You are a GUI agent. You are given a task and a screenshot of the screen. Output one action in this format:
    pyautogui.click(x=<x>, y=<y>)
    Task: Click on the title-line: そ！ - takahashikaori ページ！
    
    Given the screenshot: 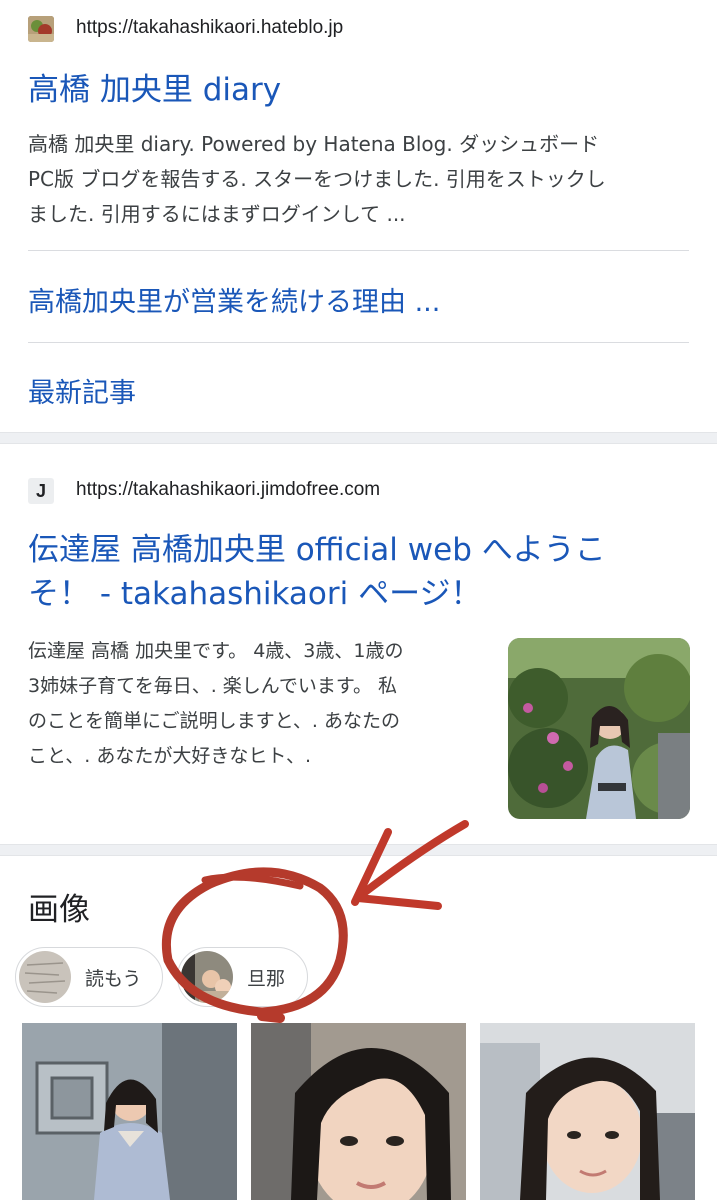 What is the action you would take?
    pyautogui.click(x=255, y=594)
    